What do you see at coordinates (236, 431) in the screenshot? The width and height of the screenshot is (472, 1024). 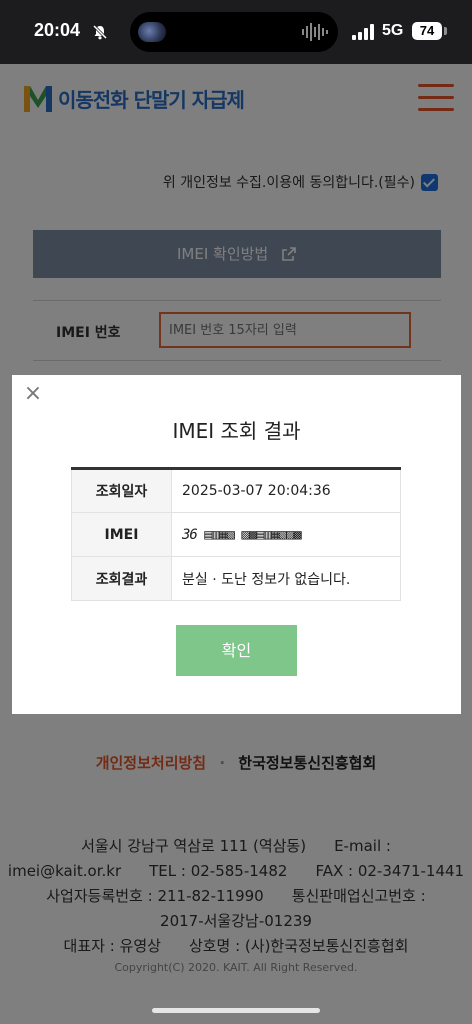 I see `modal-title: IMEI 조회 결과` at bounding box center [236, 431].